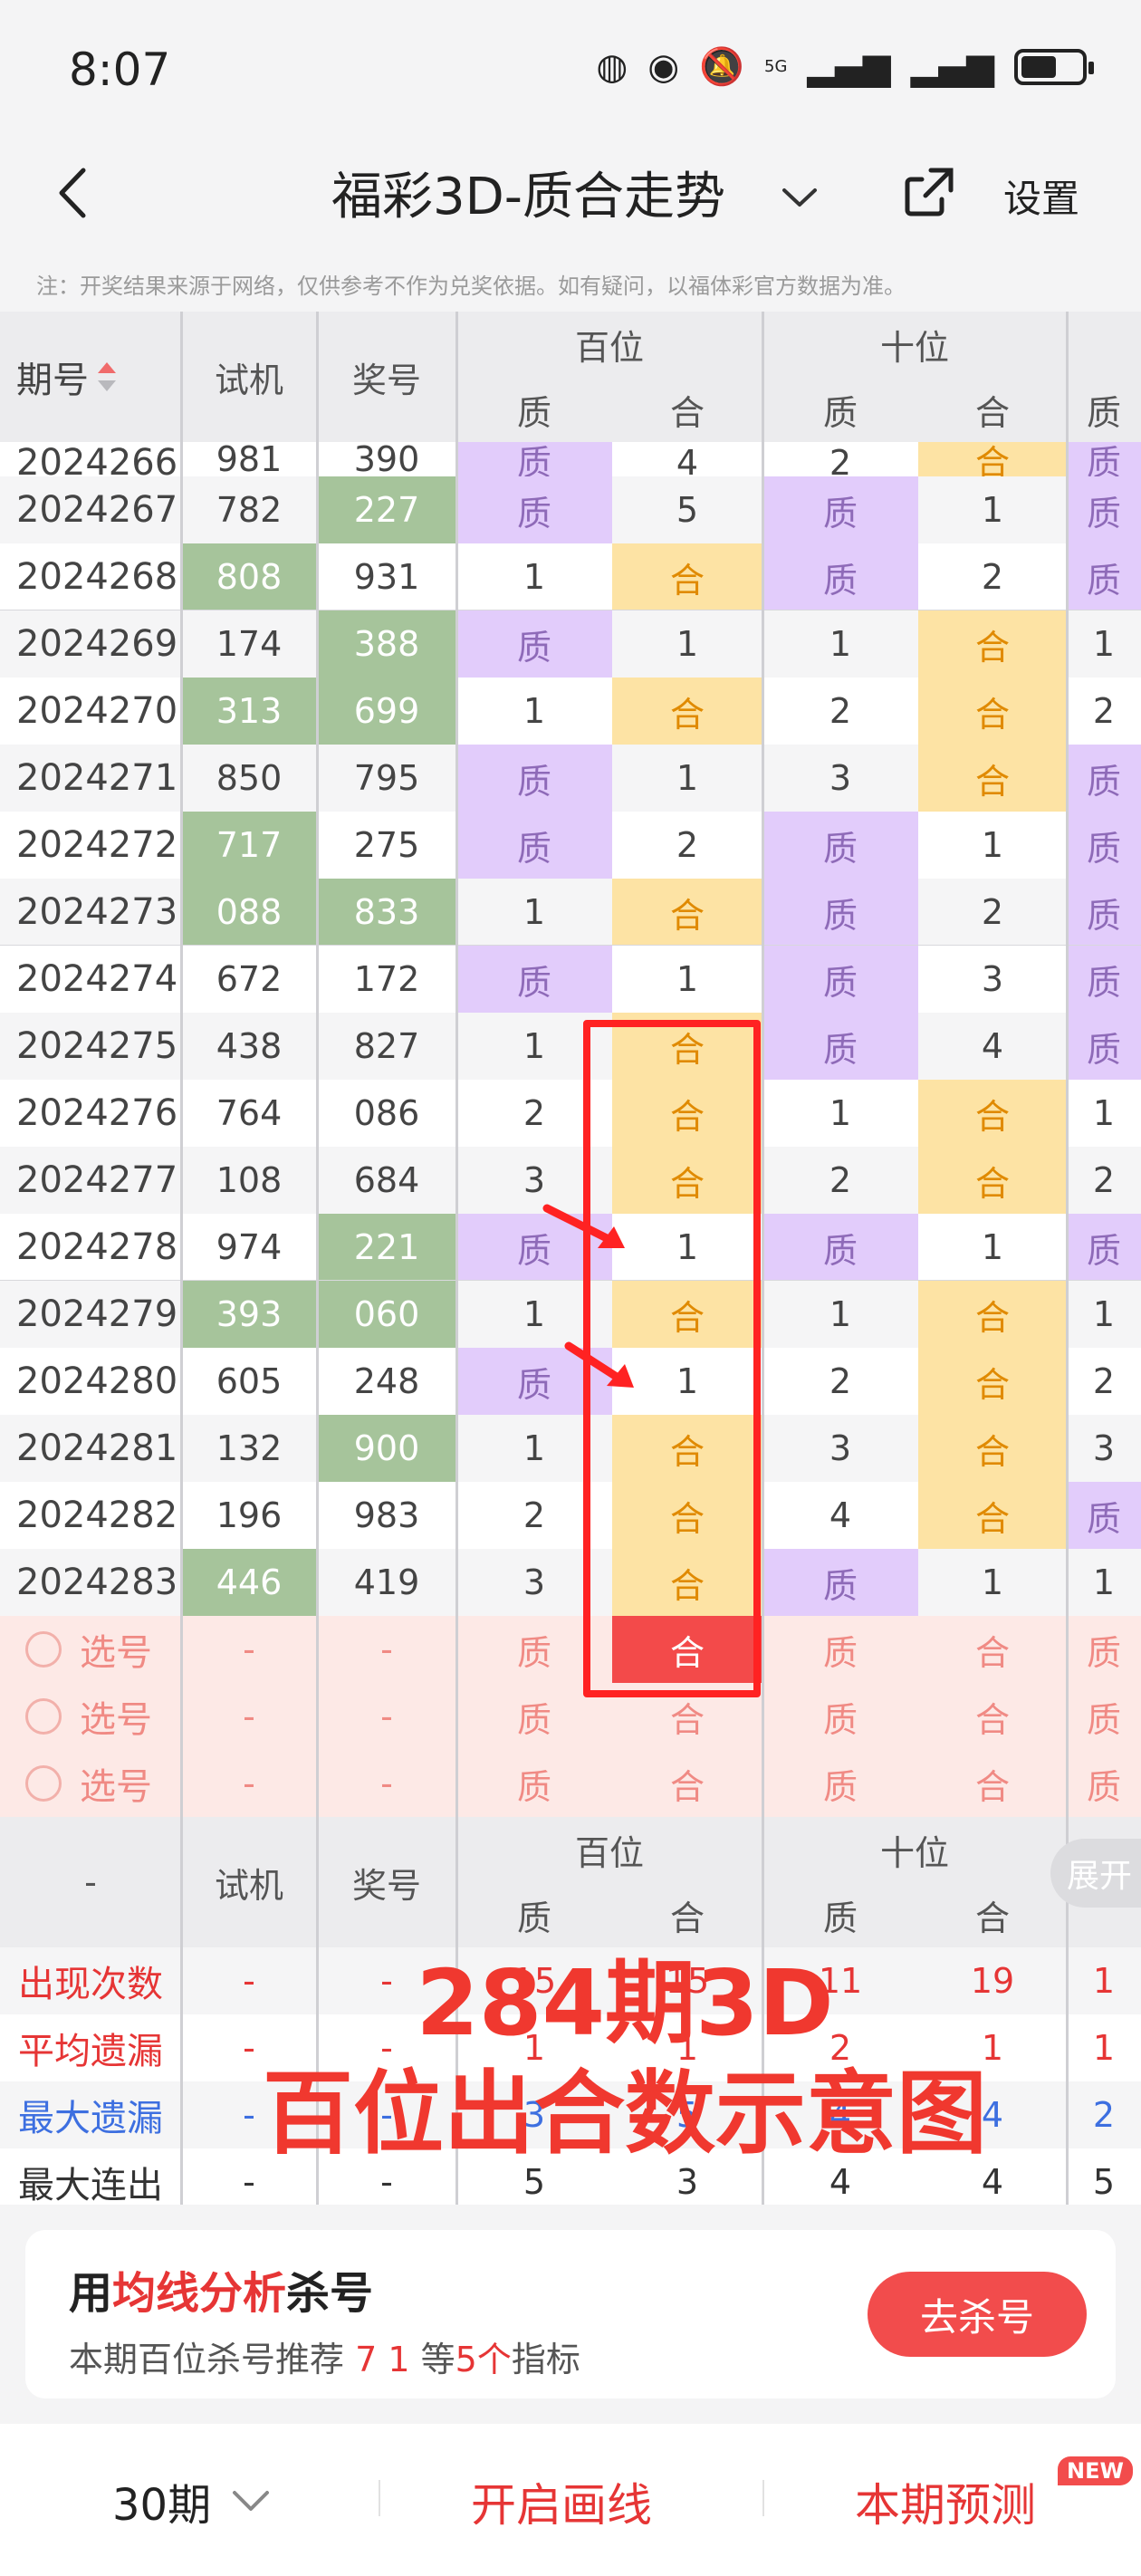 The image size is (1141, 2576). What do you see at coordinates (929, 192) in the screenshot?
I see `share-icon` at bounding box center [929, 192].